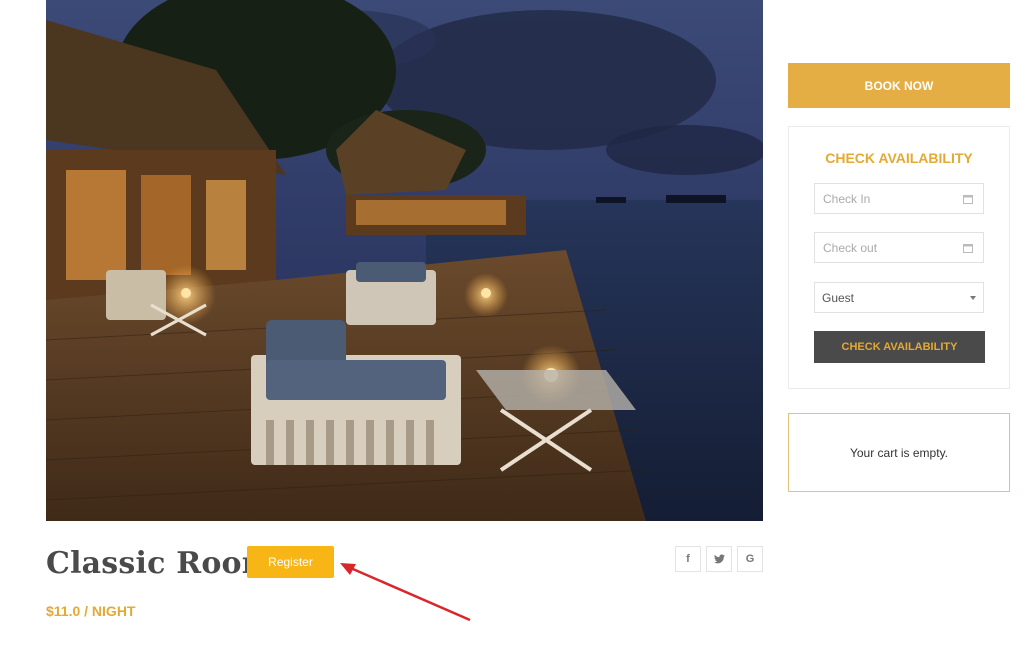 The height and width of the screenshot is (648, 1024). I want to click on cart-empty-text: Your cart is empty., so click(899, 452).